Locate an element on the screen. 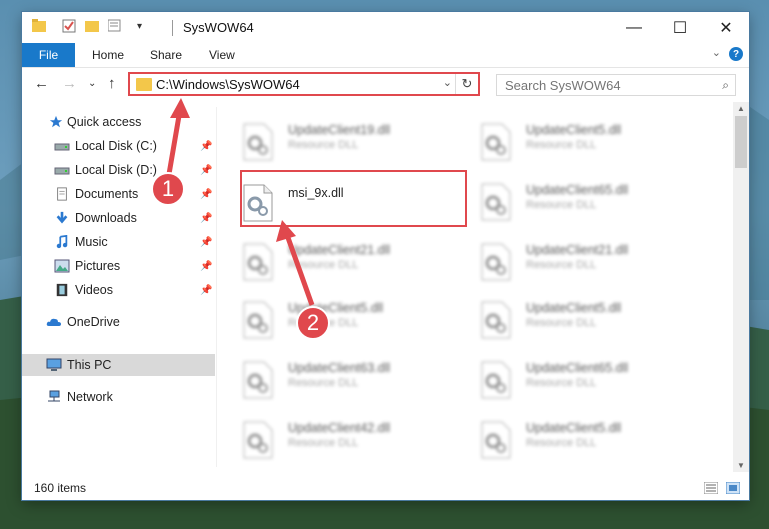 The width and height of the screenshot is (769, 529). sidebar-item-label: Music is located at coordinates (91, 242).